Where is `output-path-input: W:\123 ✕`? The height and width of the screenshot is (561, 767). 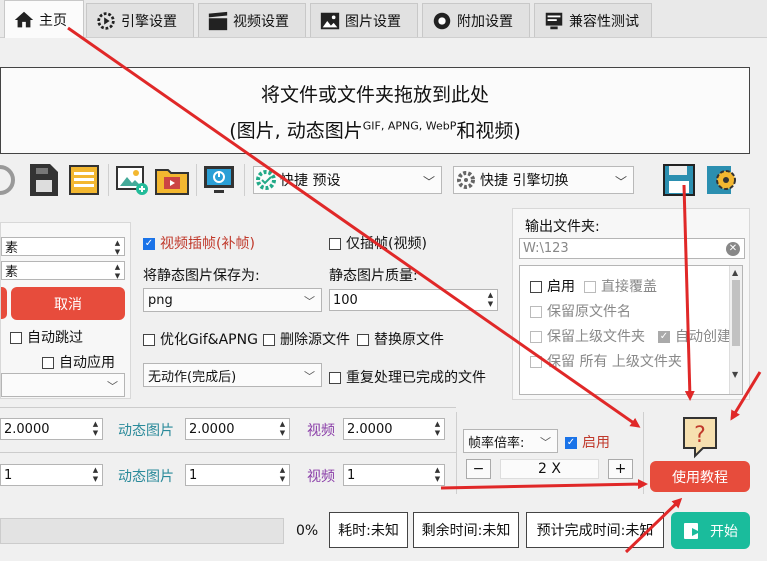
output-path-input: W:\123 ✕ is located at coordinates (632, 248).